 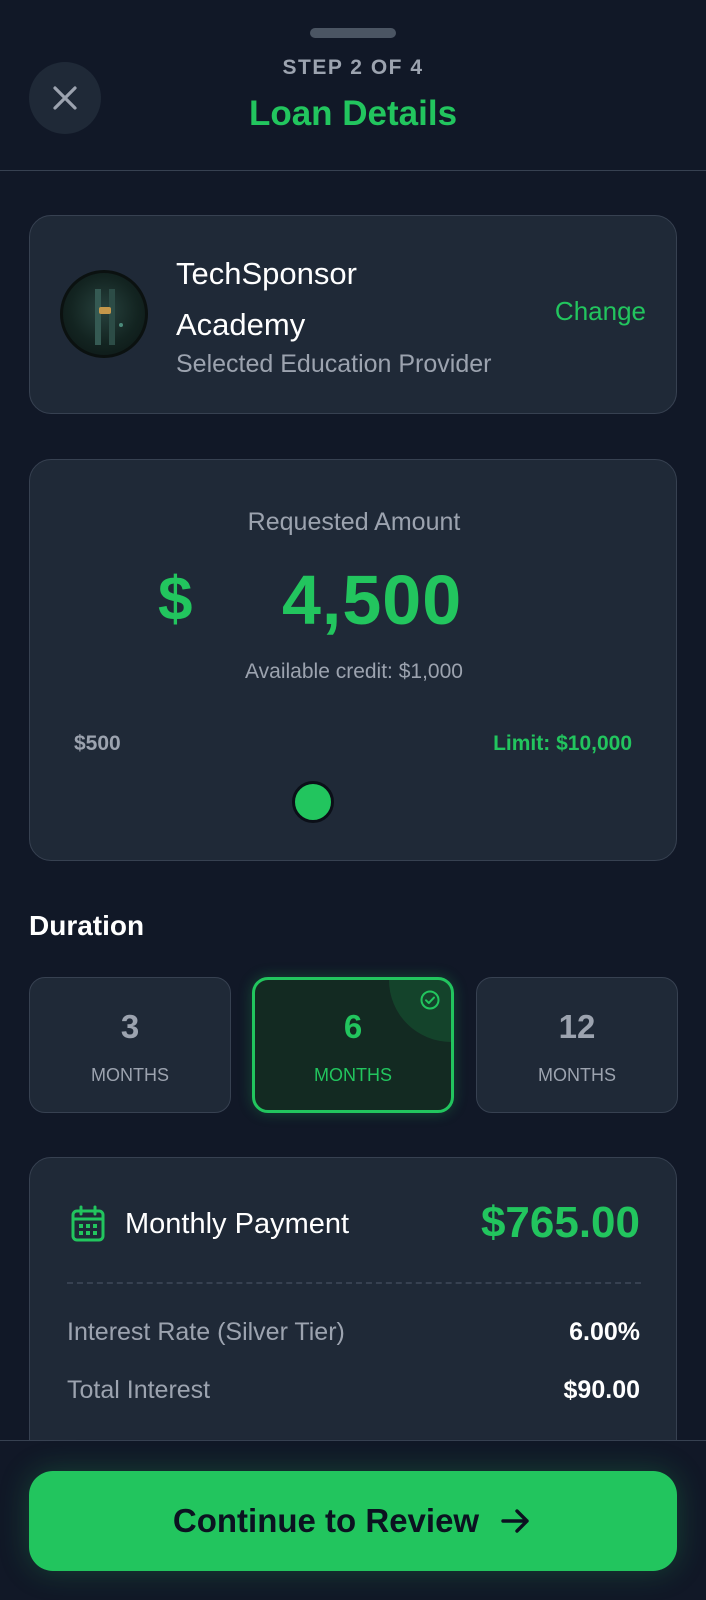 What do you see at coordinates (515, 1521) in the screenshot?
I see `arrow-right-icon` at bounding box center [515, 1521].